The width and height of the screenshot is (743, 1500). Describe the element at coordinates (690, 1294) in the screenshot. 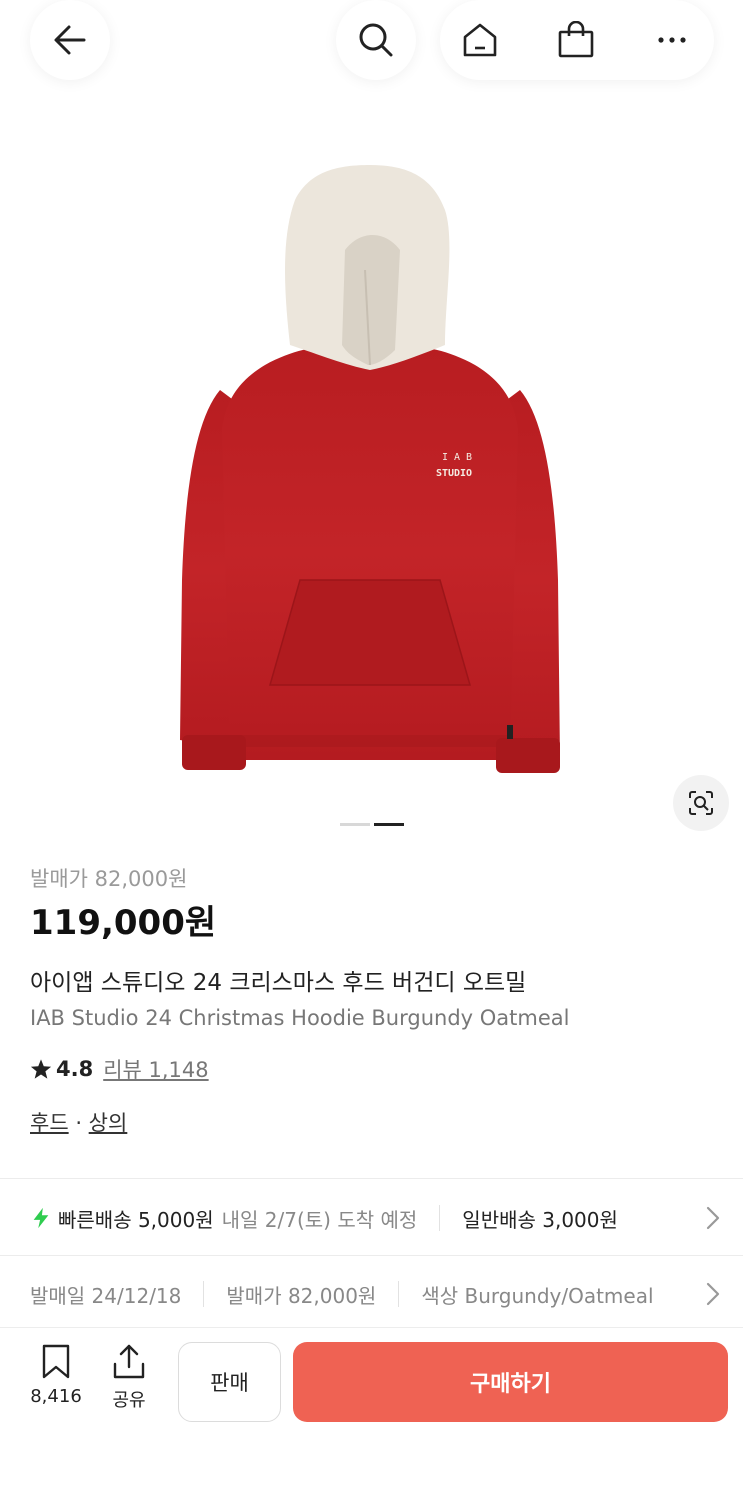

I see `fade-overlay` at that location.